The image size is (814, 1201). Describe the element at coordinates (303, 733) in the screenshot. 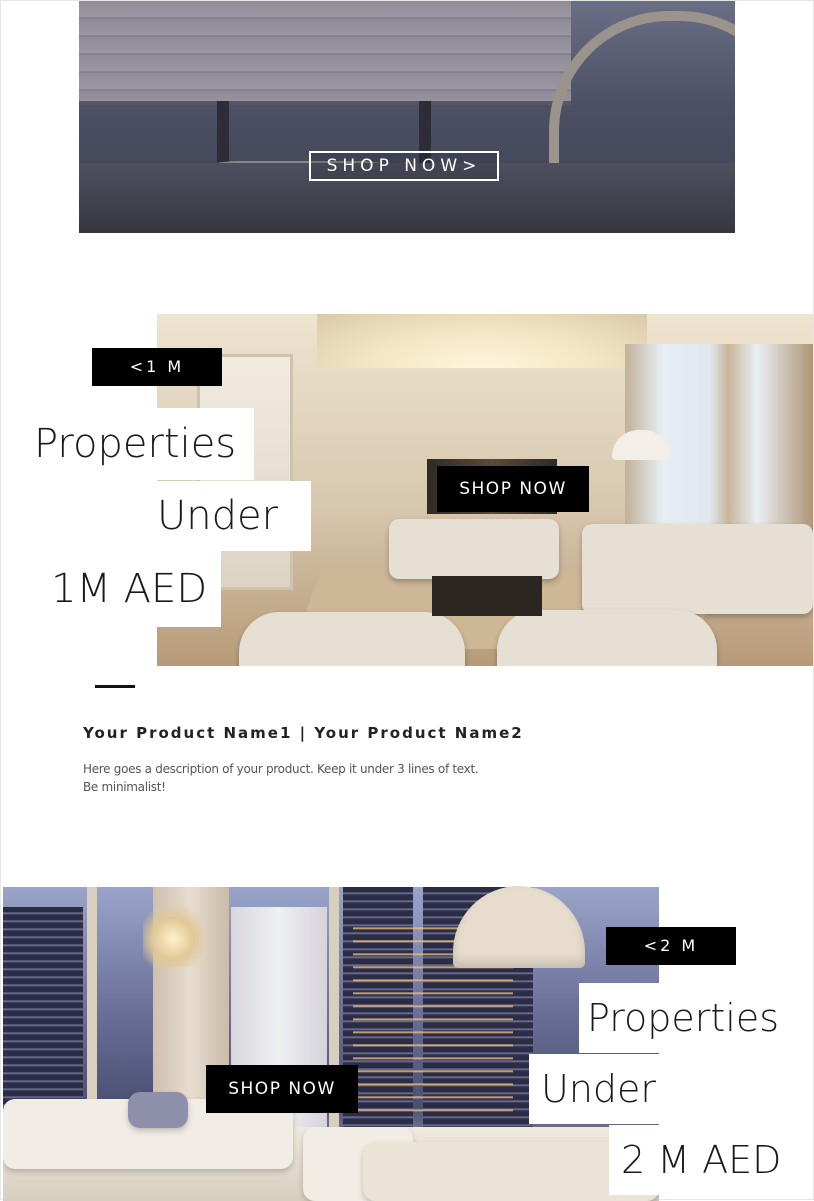

I see `product-name: Your Product Name1 | Your Product Name2` at that location.